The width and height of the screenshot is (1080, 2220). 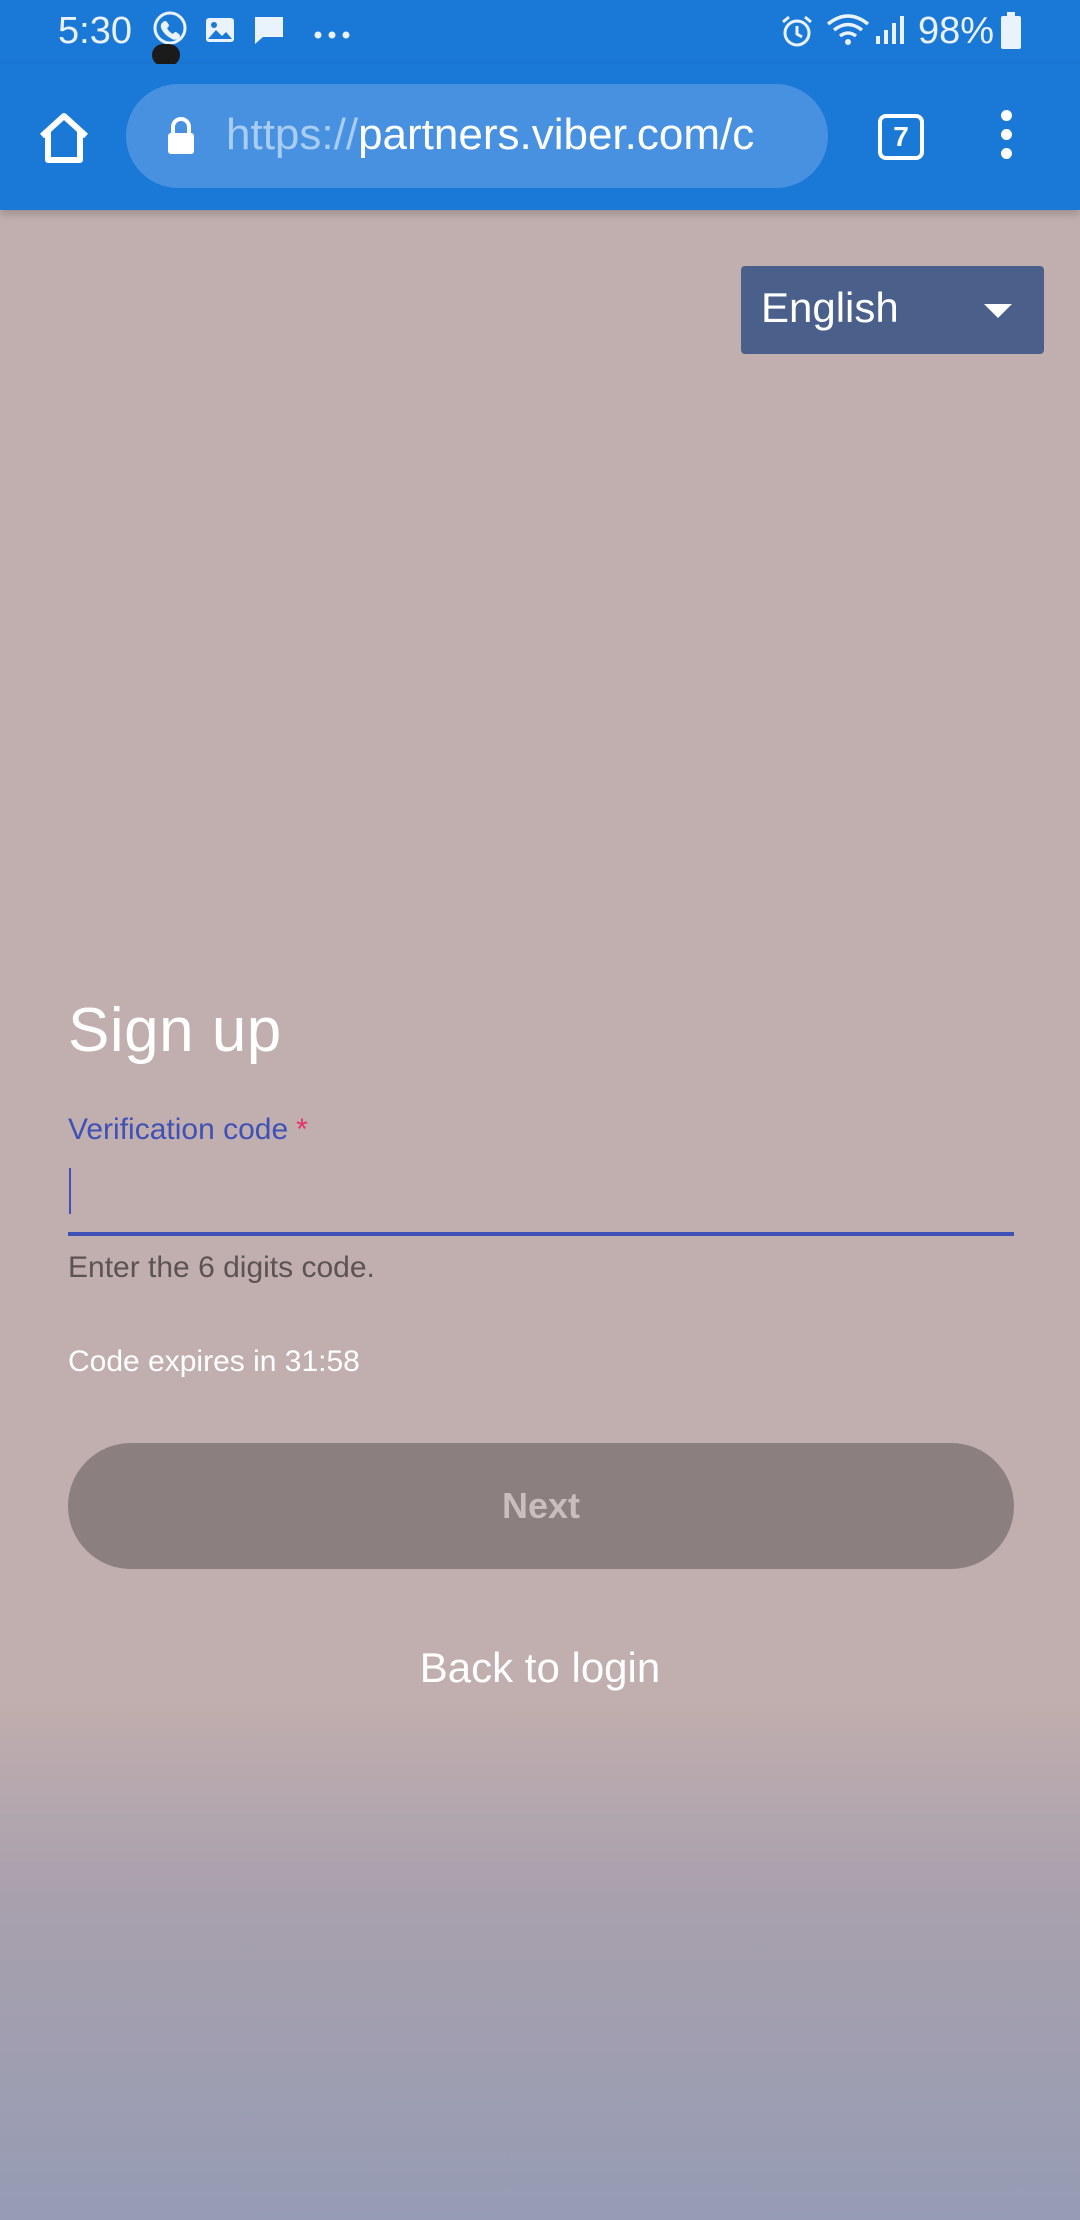 What do you see at coordinates (848, 32) in the screenshot?
I see `wifi-icon` at bounding box center [848, 32].